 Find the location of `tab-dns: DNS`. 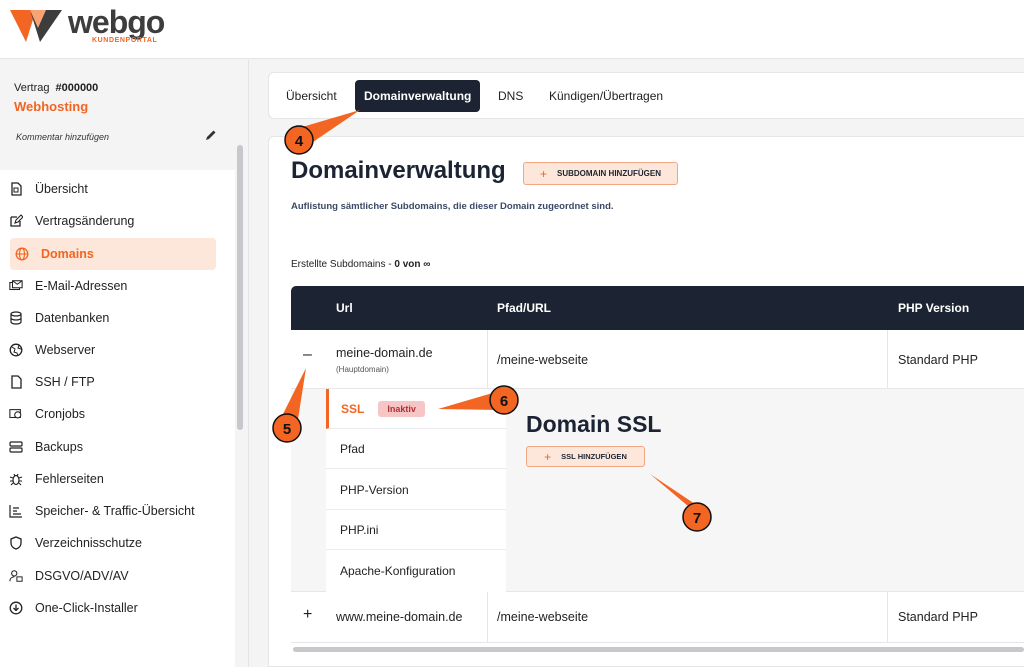

tab-dns: DNS is located at coordinates (510, 96).